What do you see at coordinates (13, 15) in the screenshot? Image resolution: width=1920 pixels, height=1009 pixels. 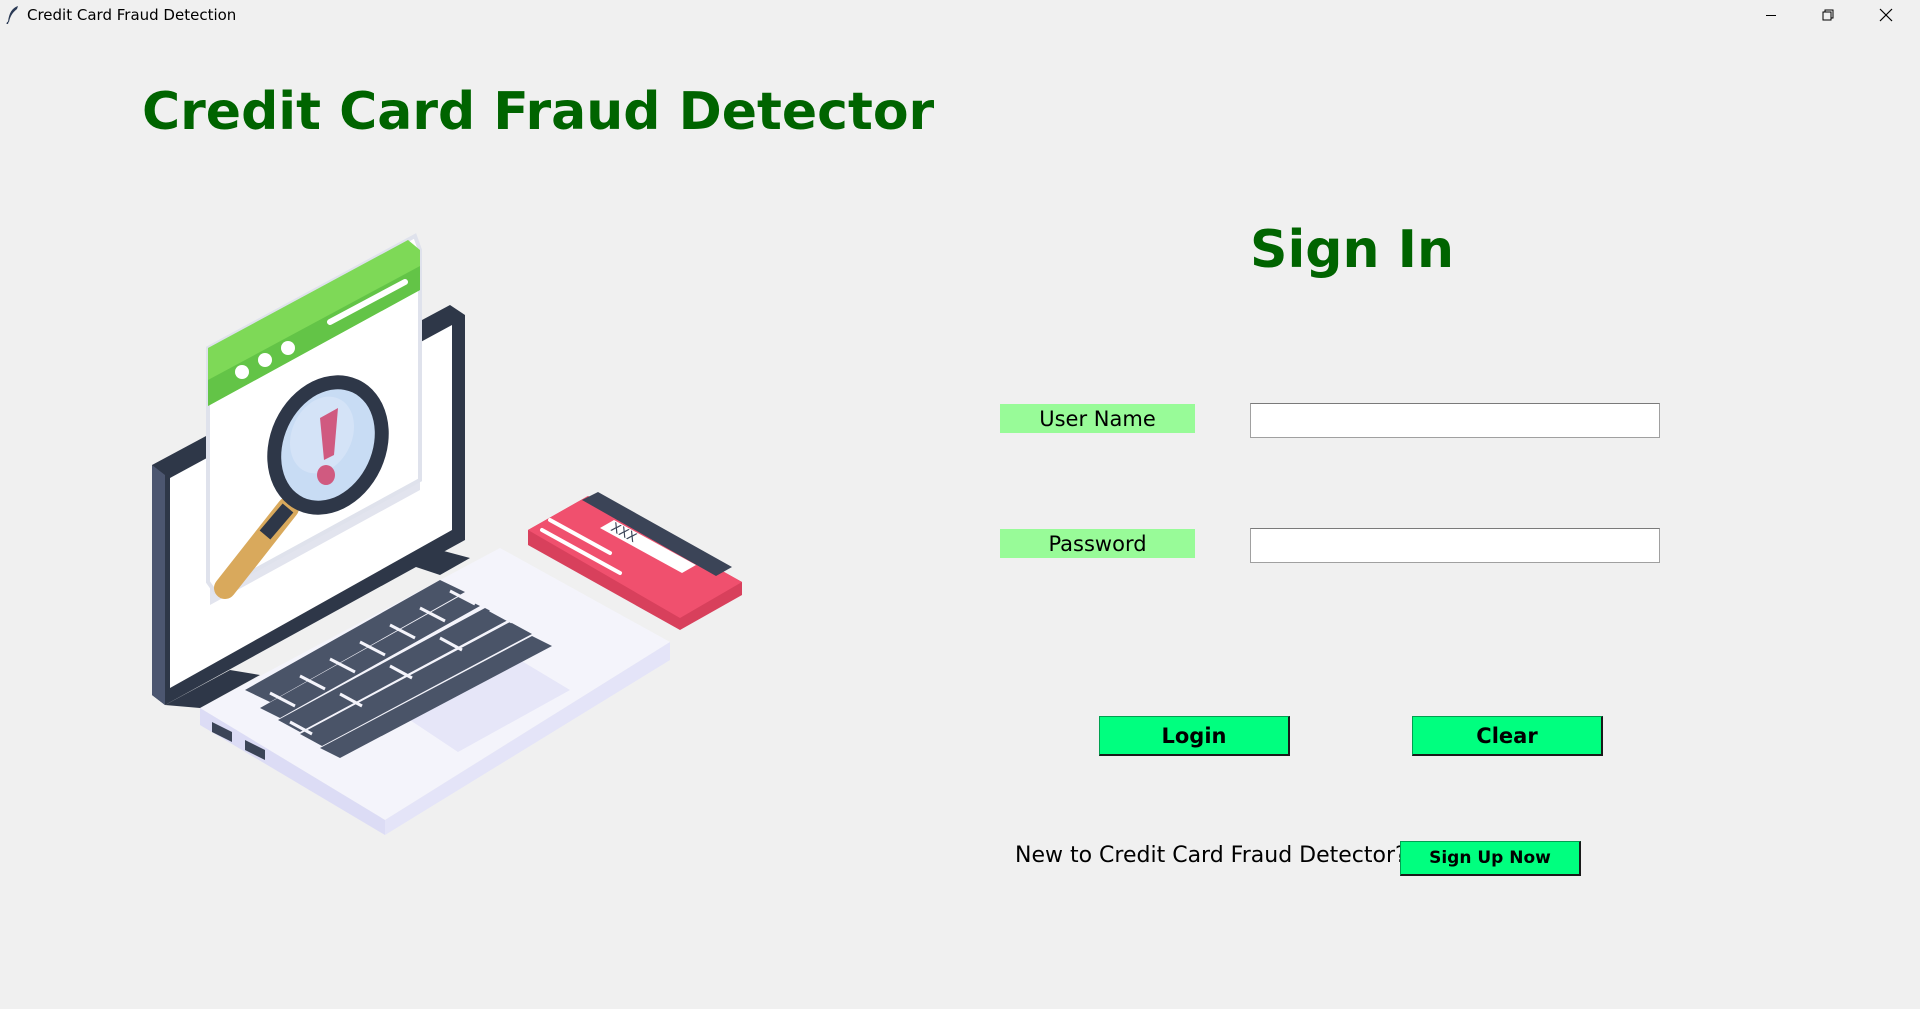 I see `feather-icon` at bounding box center [13, 15].